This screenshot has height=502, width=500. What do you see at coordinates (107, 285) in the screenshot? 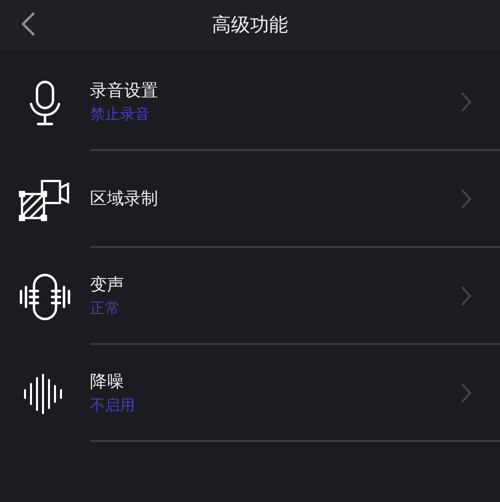
I see `item-label: 变声` at bounding box center [107, 285].